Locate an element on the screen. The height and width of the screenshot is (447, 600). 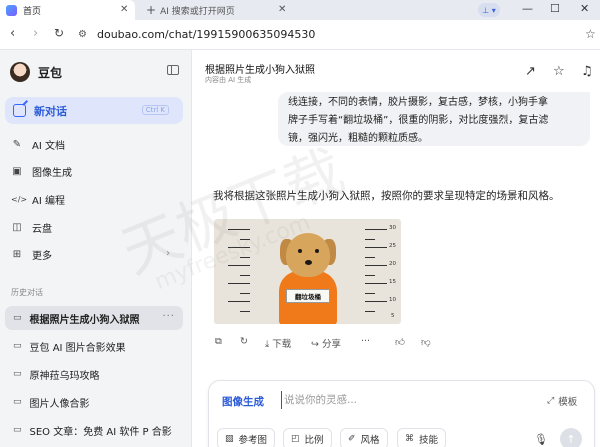
chip-label: 比例 is located at coordinates (314, 440).